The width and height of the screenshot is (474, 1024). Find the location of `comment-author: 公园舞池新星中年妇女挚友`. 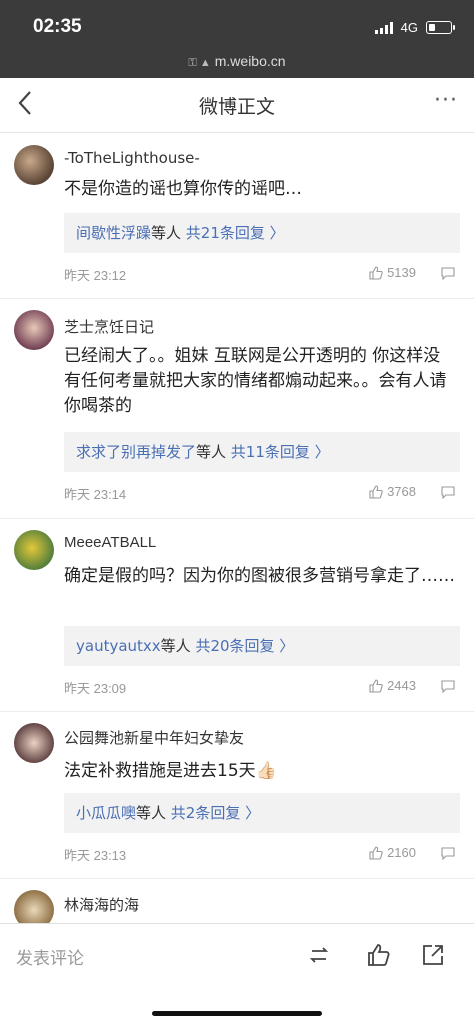

comment-author: 公园舞池新星中年妇女挚友 is located at coordinates (154, 737).